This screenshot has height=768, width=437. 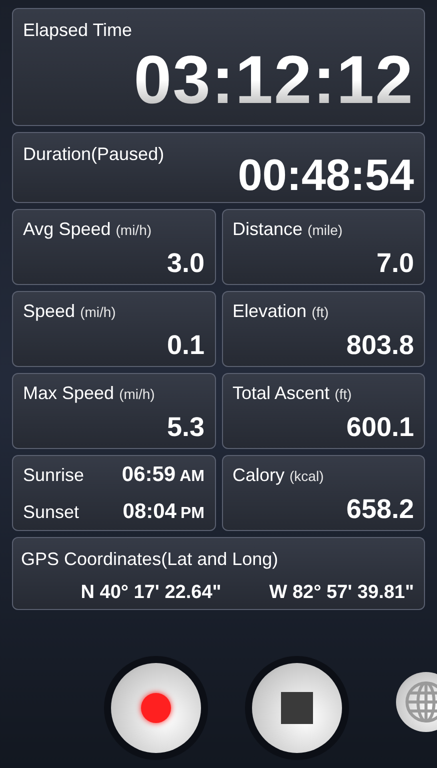 I want to click on duration-value: 00:48:54, so click(x=326, y=176).